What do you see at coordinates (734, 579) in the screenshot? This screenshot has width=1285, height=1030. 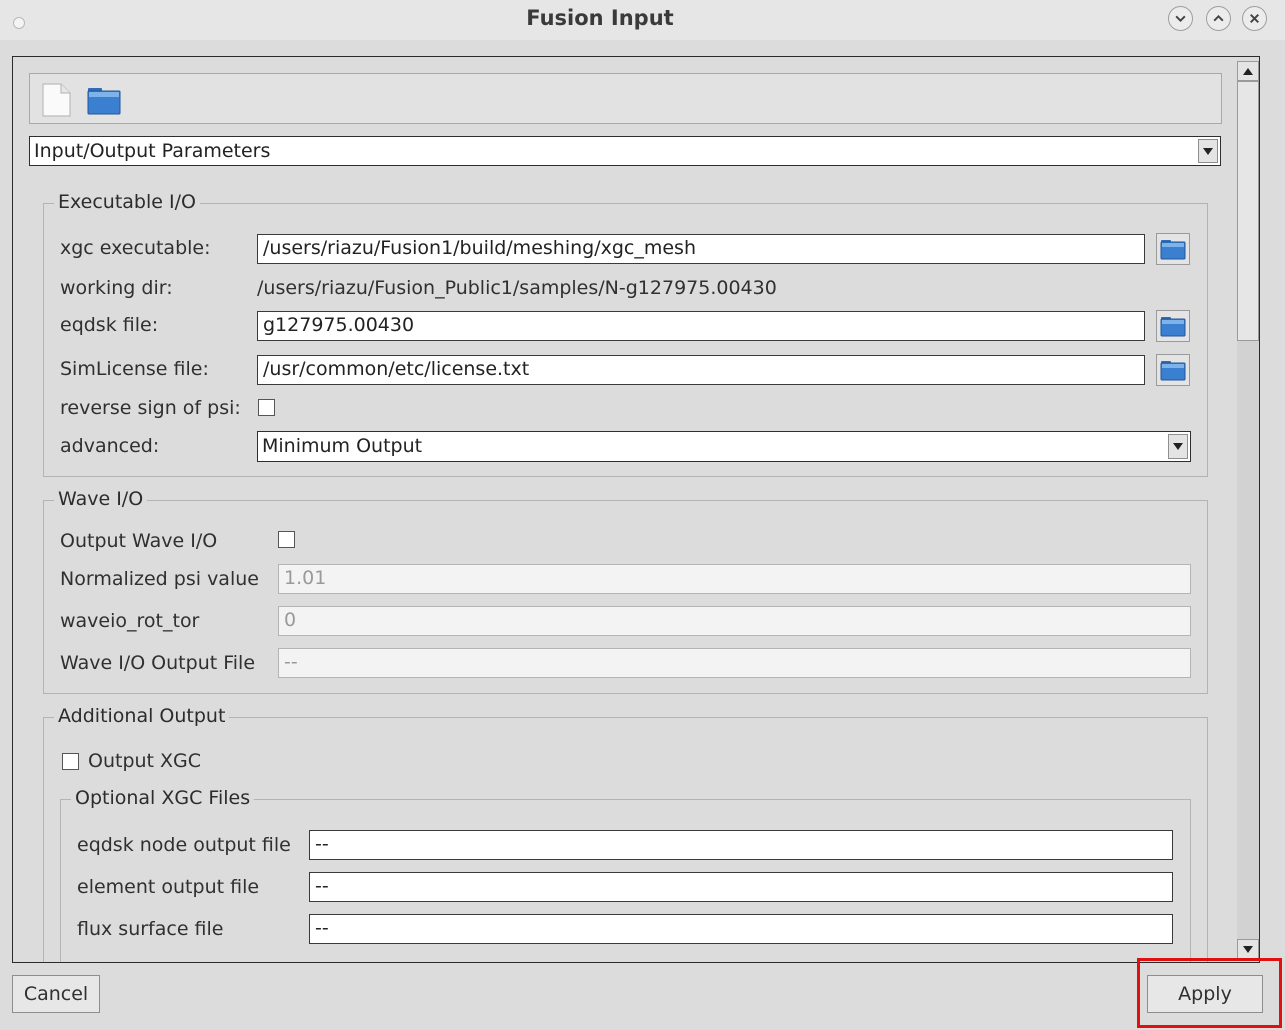 I see `normalized-psi-field: 1.01` at bounding box center [734, 579].